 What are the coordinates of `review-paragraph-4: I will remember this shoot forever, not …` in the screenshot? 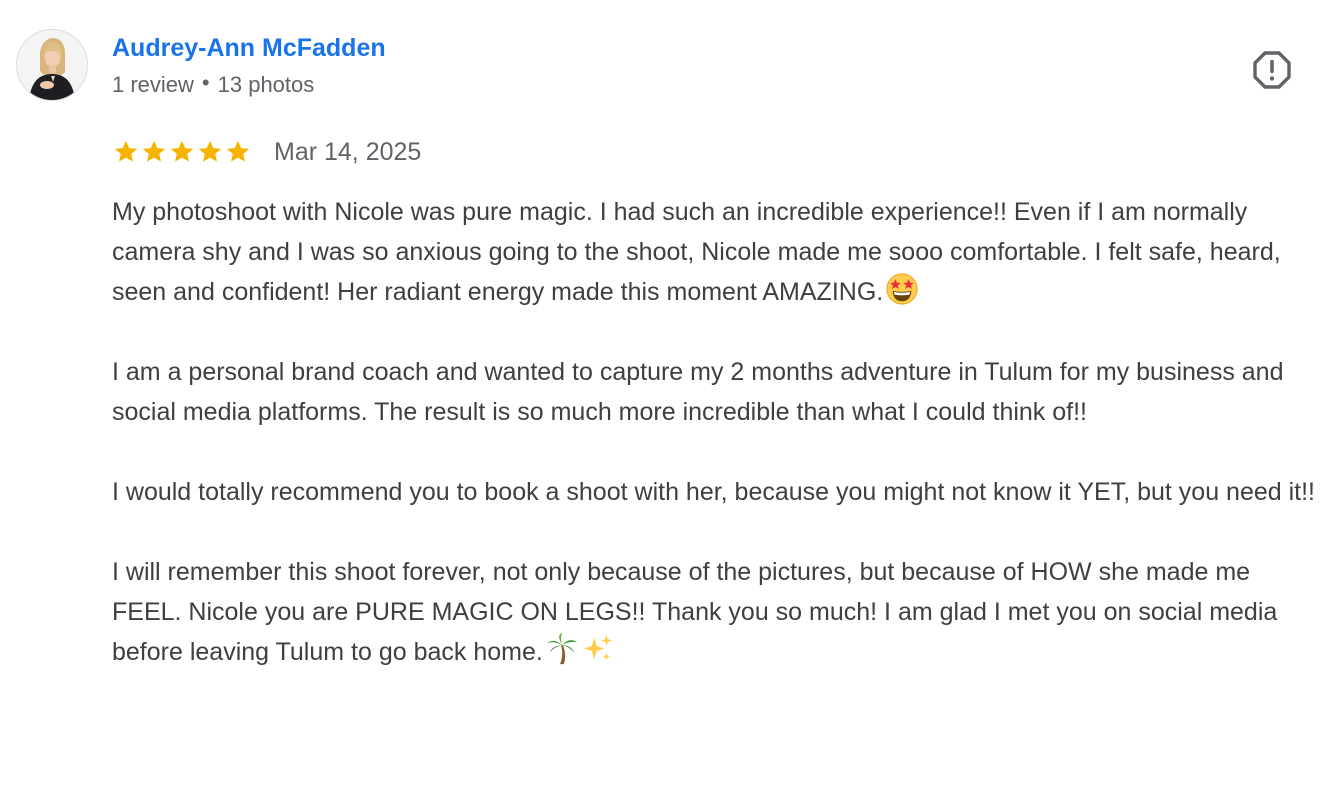 It's located at (717, 612).